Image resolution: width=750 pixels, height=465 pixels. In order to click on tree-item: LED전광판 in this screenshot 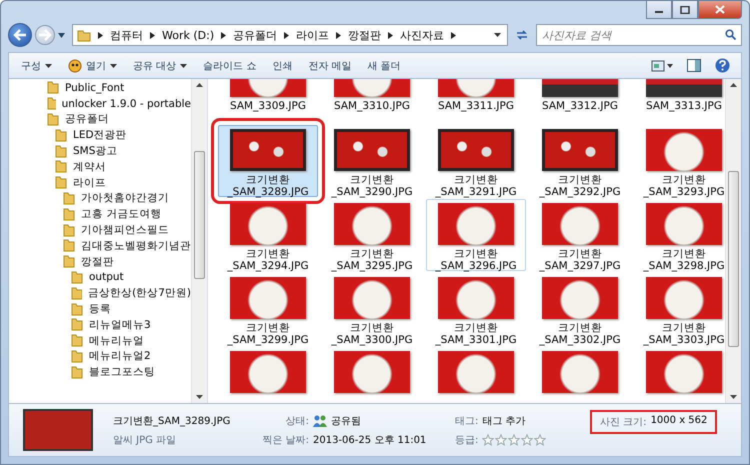, I will do `click(100, 135)`.